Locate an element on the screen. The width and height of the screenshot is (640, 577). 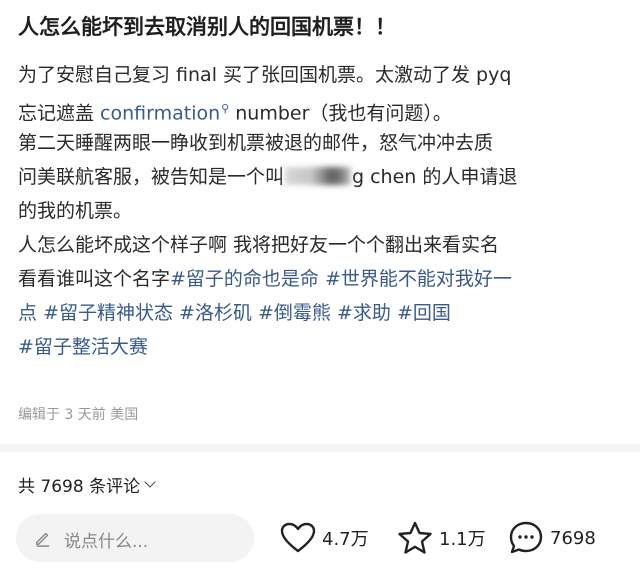
post-meta: 编辑于 3 天前 美国 is located at coordinates (78, 415).